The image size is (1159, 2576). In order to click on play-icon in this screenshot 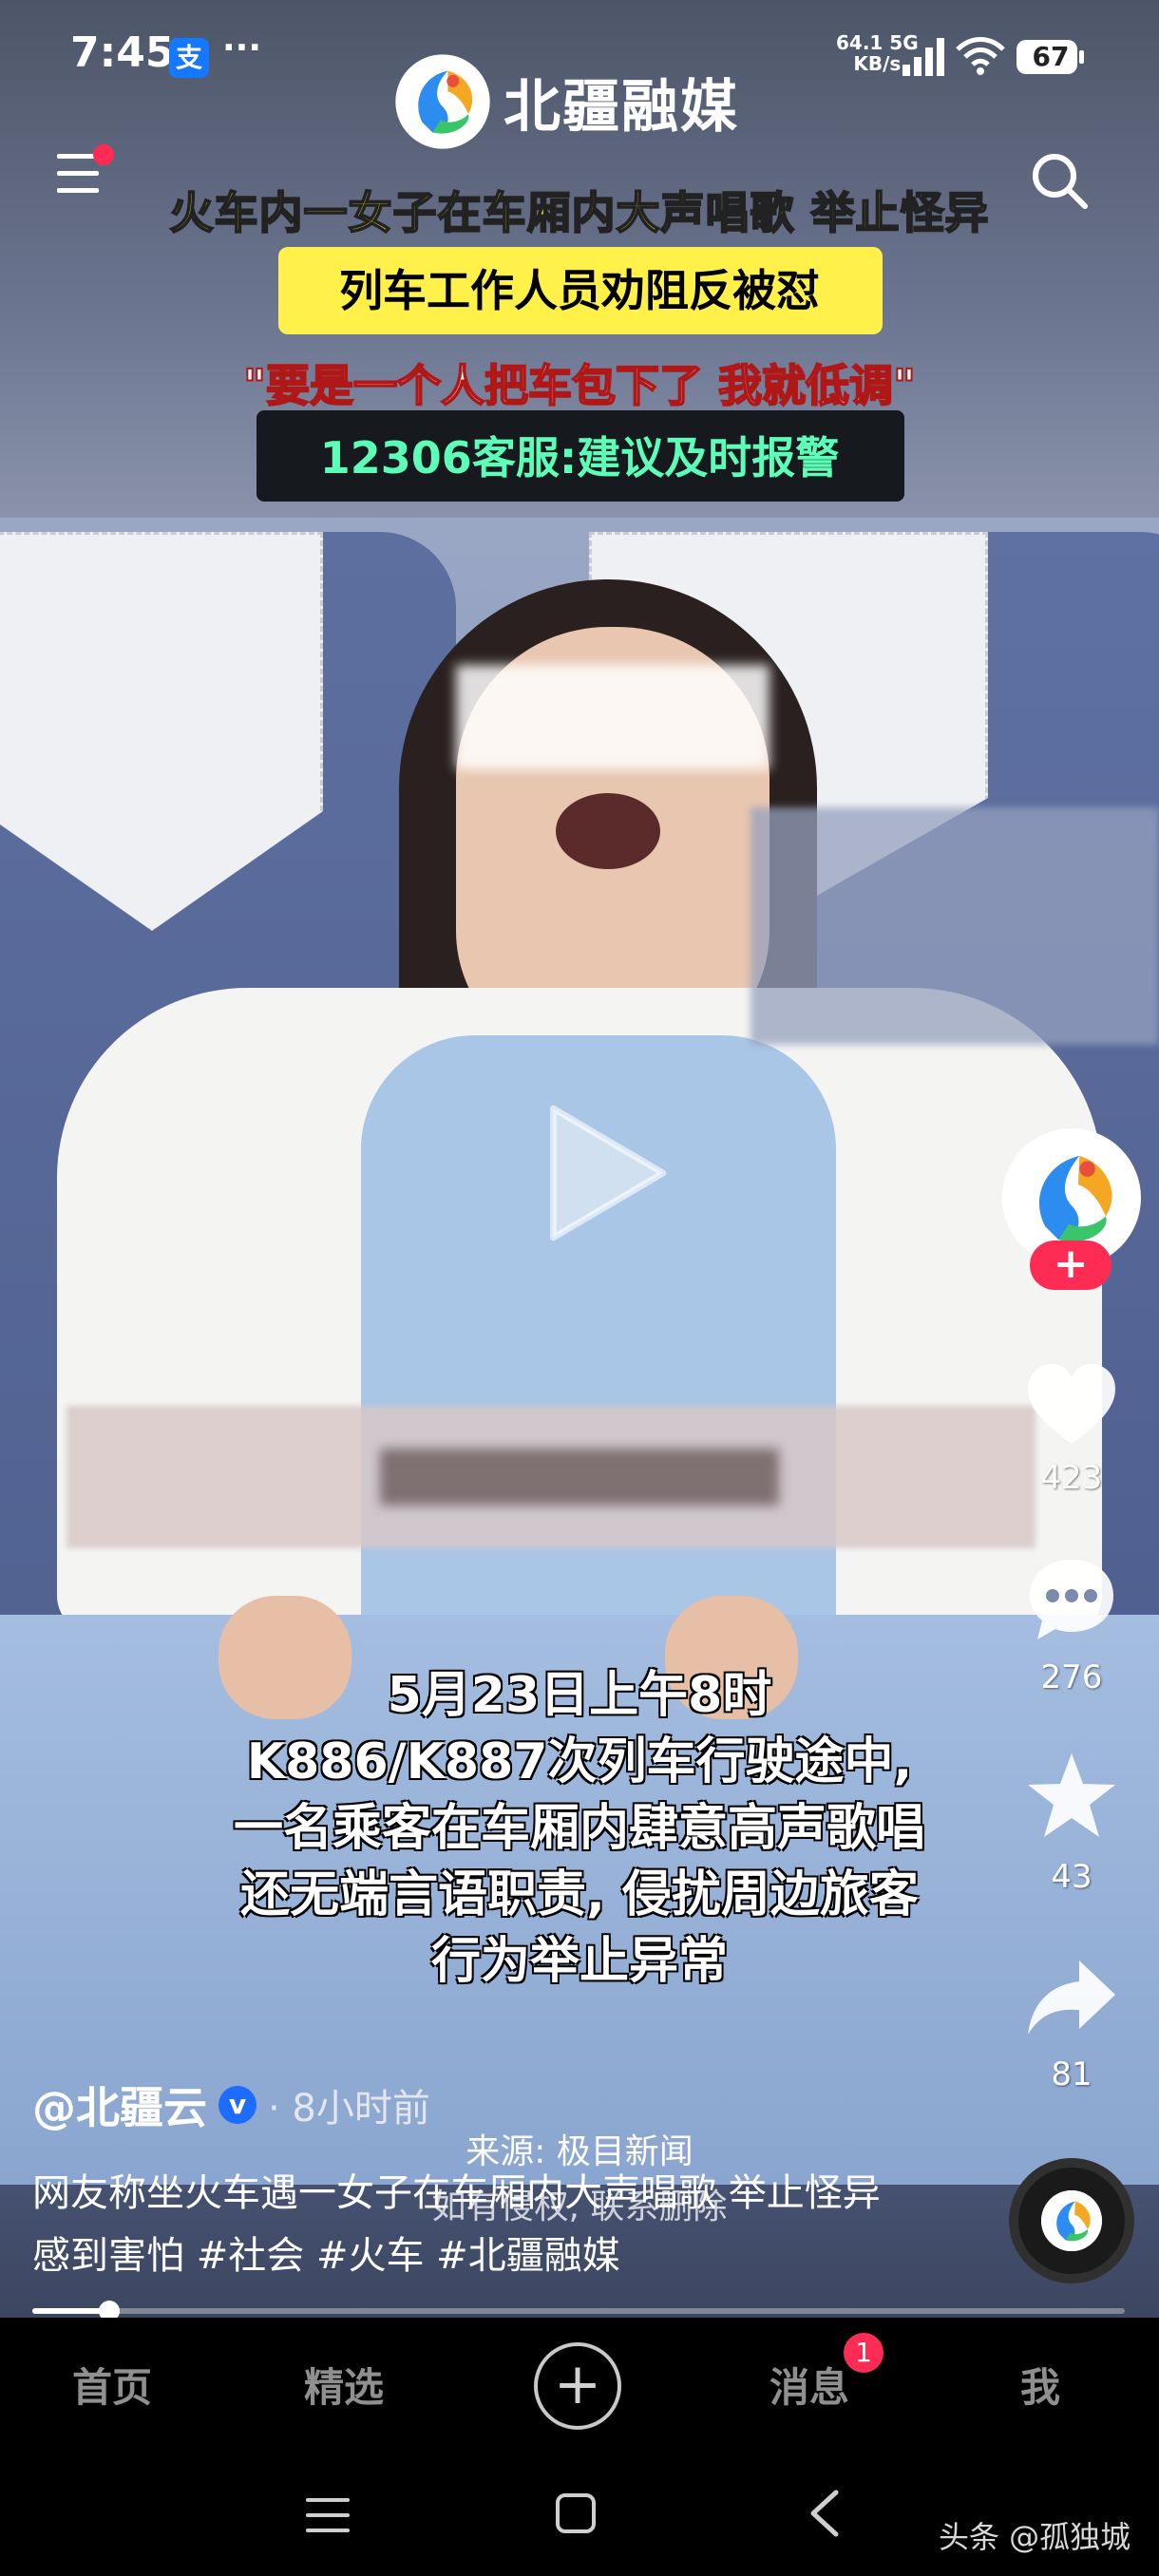, I will do `click(598, 1173)`.